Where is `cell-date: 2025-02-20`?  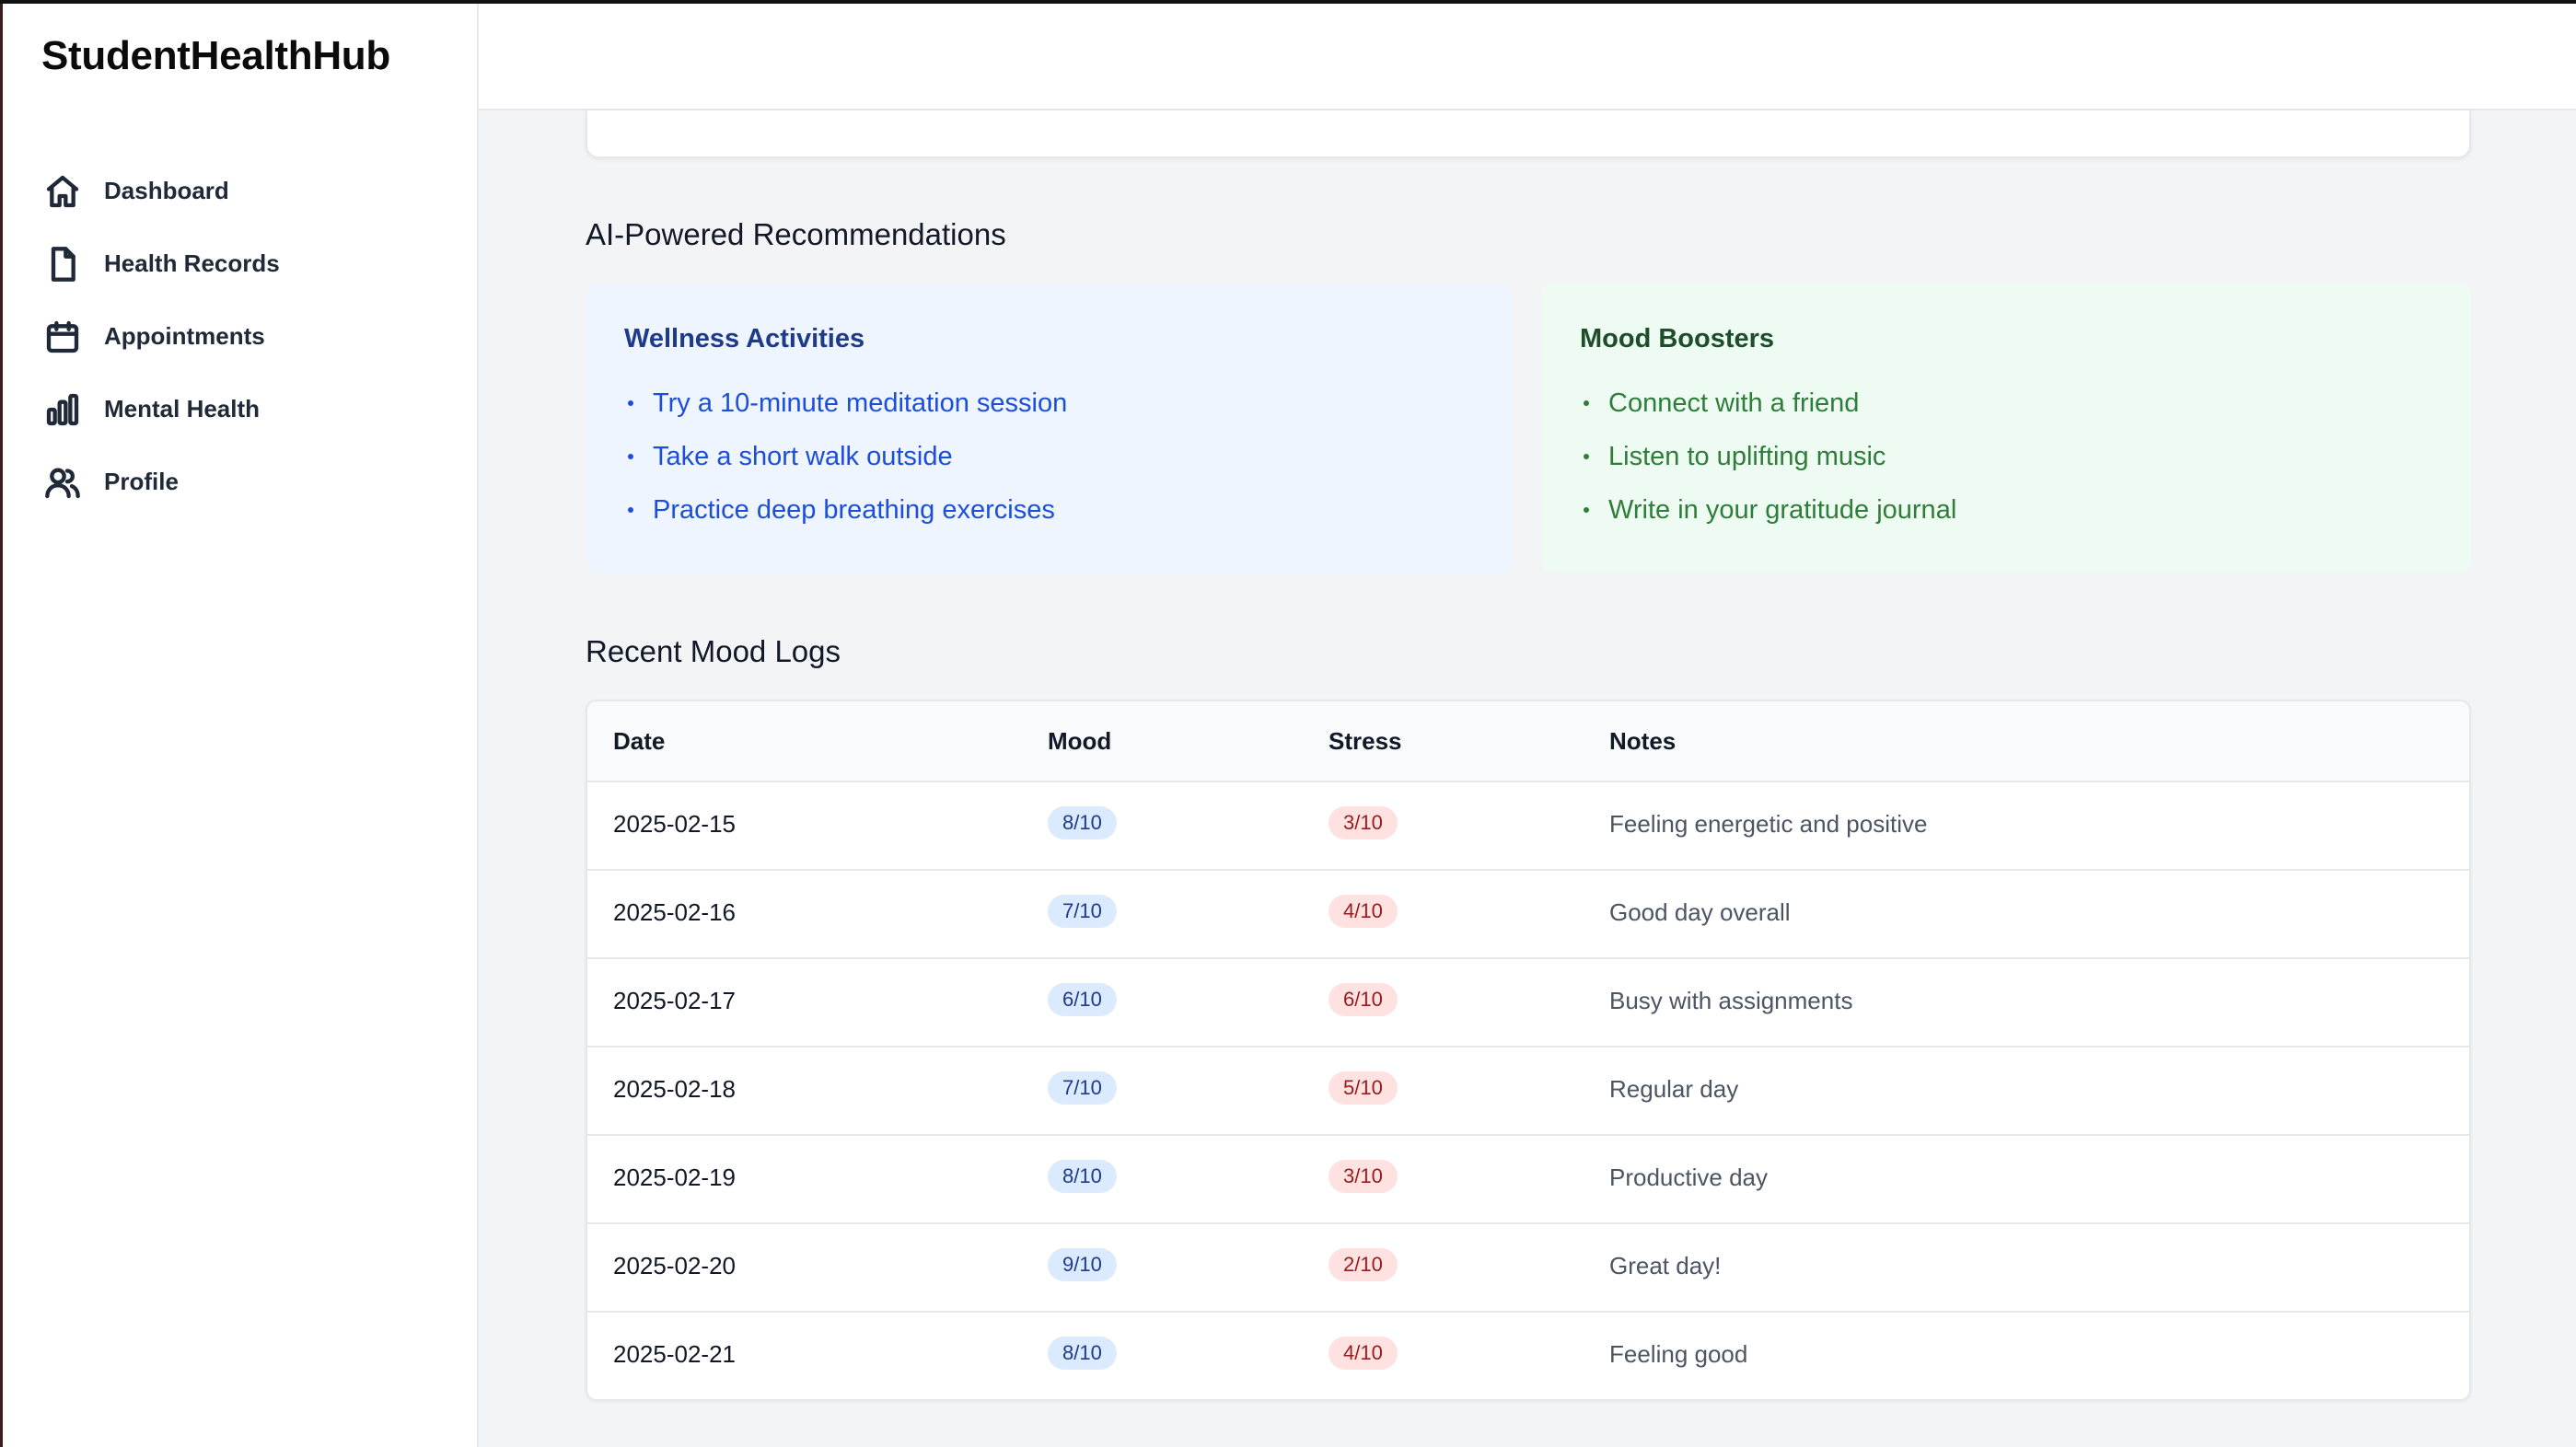
cell-date: 2025-02-20 is located at coordinates (674, 1266).